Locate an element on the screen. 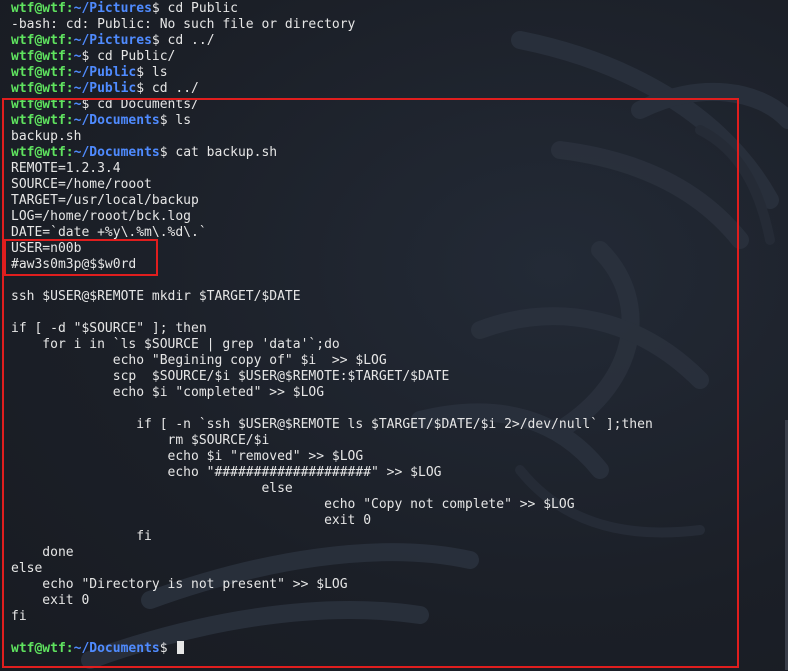 The height and width of the screenshot is (671, 788). prompt-line: wtf@wtf:~/Pictures$ cd Public is located at coordinates (124, 9).